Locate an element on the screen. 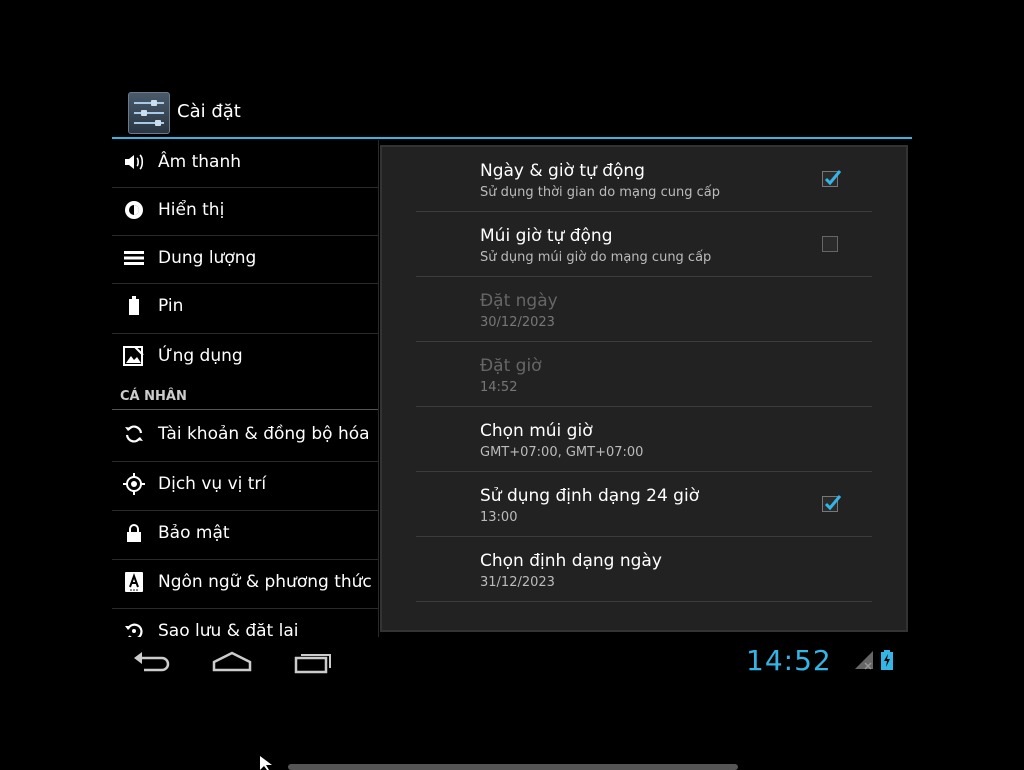  pref-title: Chọn định dạng ngày is located at coordinates (571, 561).